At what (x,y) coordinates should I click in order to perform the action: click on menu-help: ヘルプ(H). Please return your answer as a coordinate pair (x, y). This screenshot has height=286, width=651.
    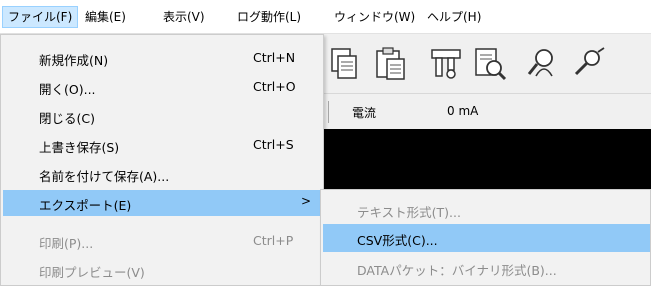
    Looking at the image, I should click on (454, 17).